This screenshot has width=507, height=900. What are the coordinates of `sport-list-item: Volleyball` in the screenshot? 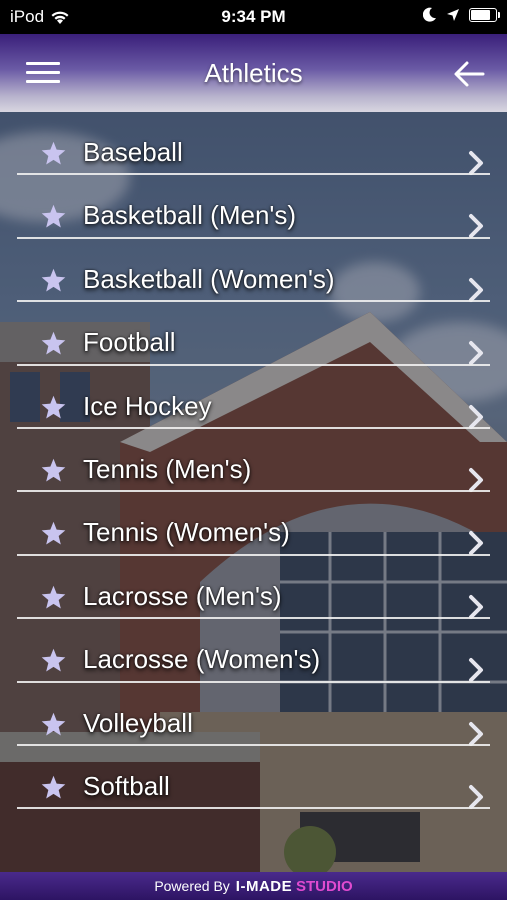 It's located at (253, 714).